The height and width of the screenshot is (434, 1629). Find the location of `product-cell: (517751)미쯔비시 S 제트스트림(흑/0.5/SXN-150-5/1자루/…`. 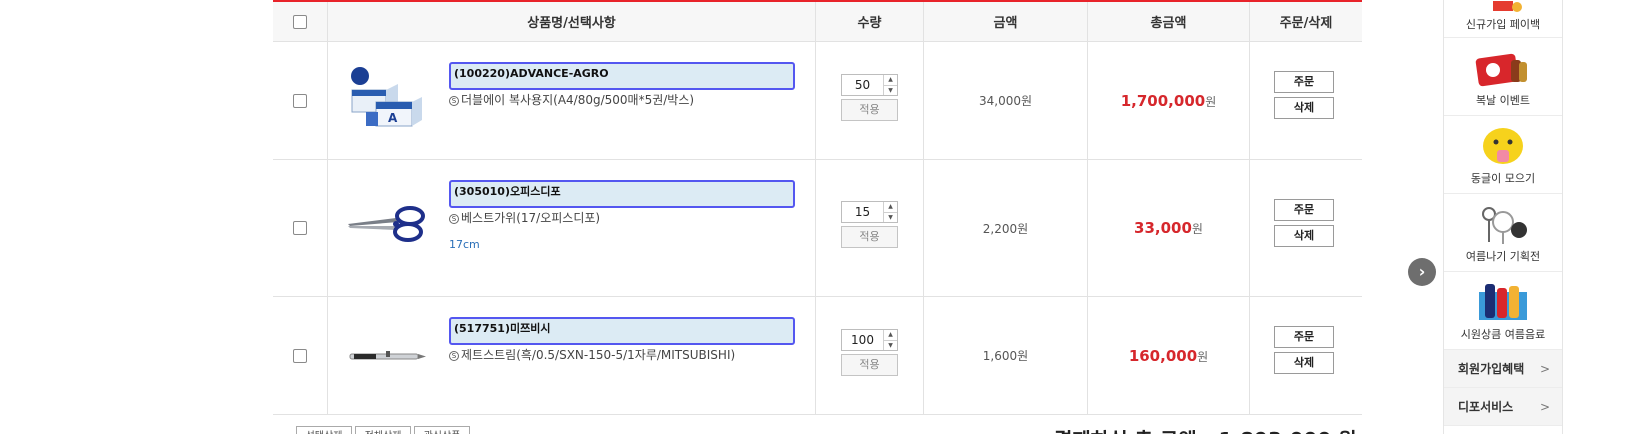

product-cell: (517751)미쯔비시 S 제트스트림(흑/0.5/SXN-150-5/1자루/… is located at coordinates (571, 355).